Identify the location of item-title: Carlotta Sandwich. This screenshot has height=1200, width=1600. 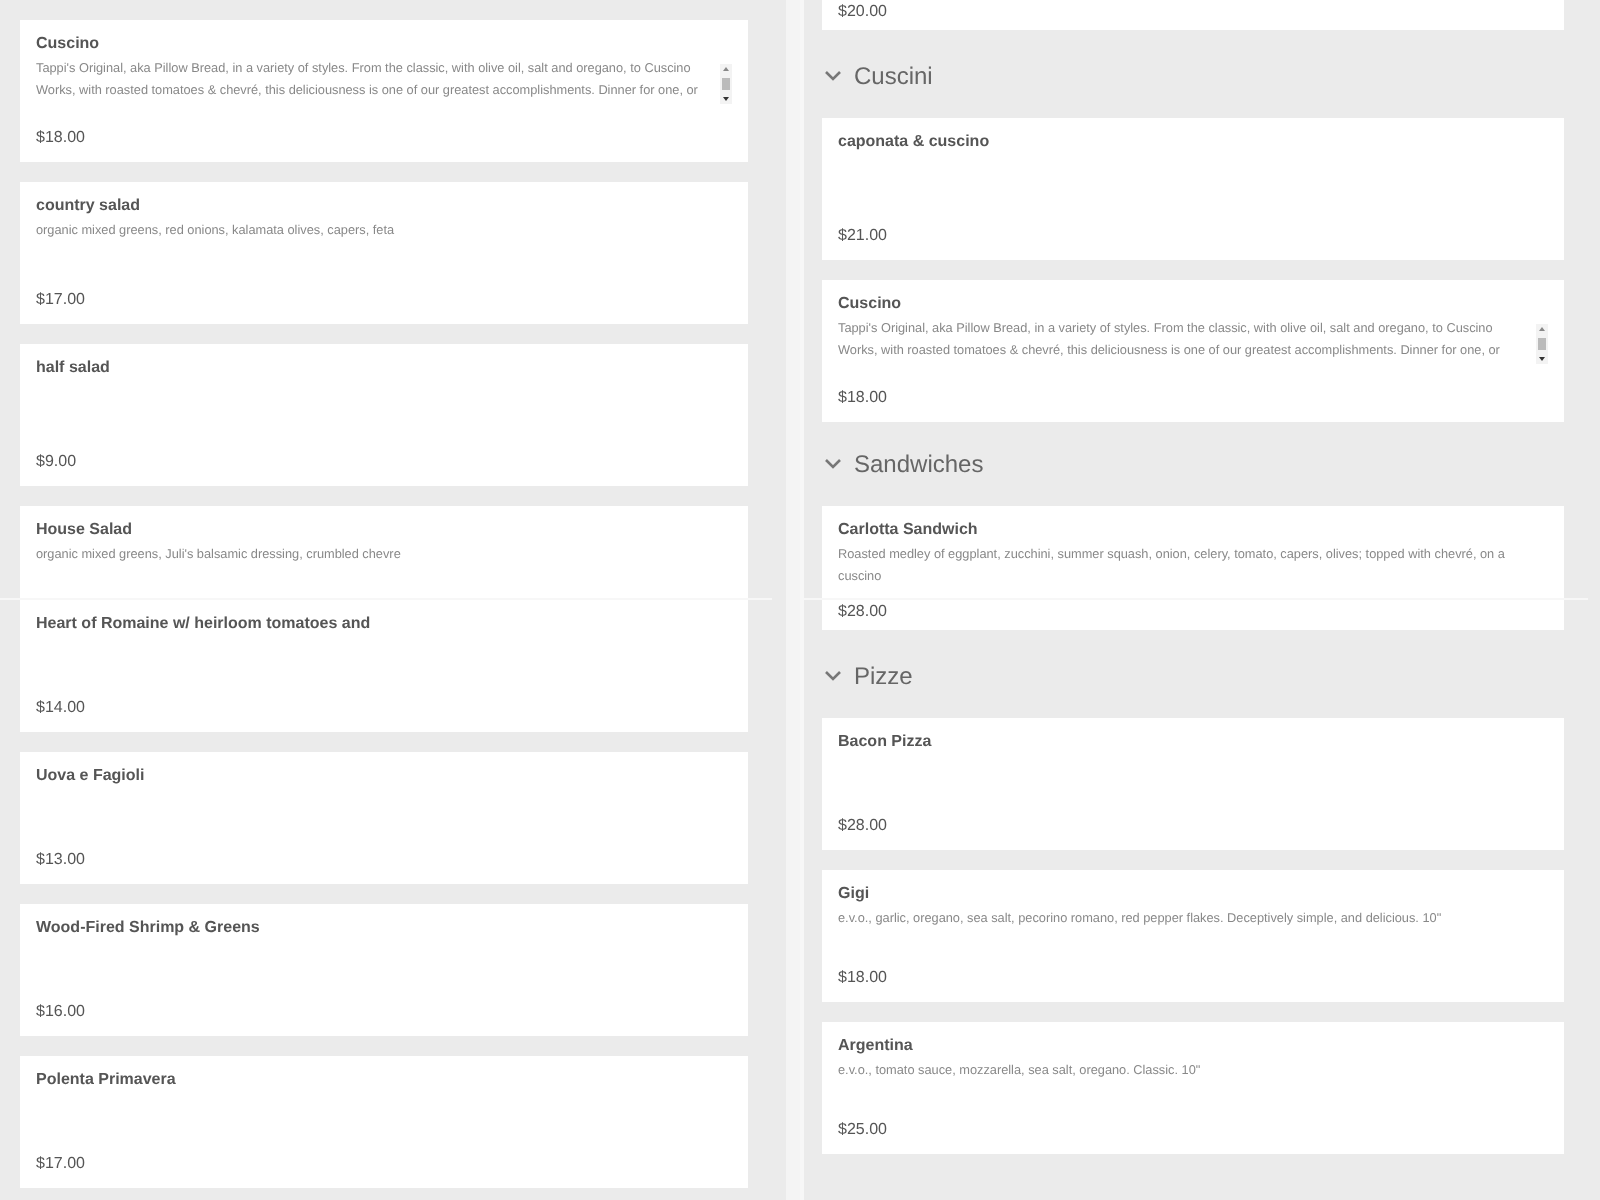
(909, 530).